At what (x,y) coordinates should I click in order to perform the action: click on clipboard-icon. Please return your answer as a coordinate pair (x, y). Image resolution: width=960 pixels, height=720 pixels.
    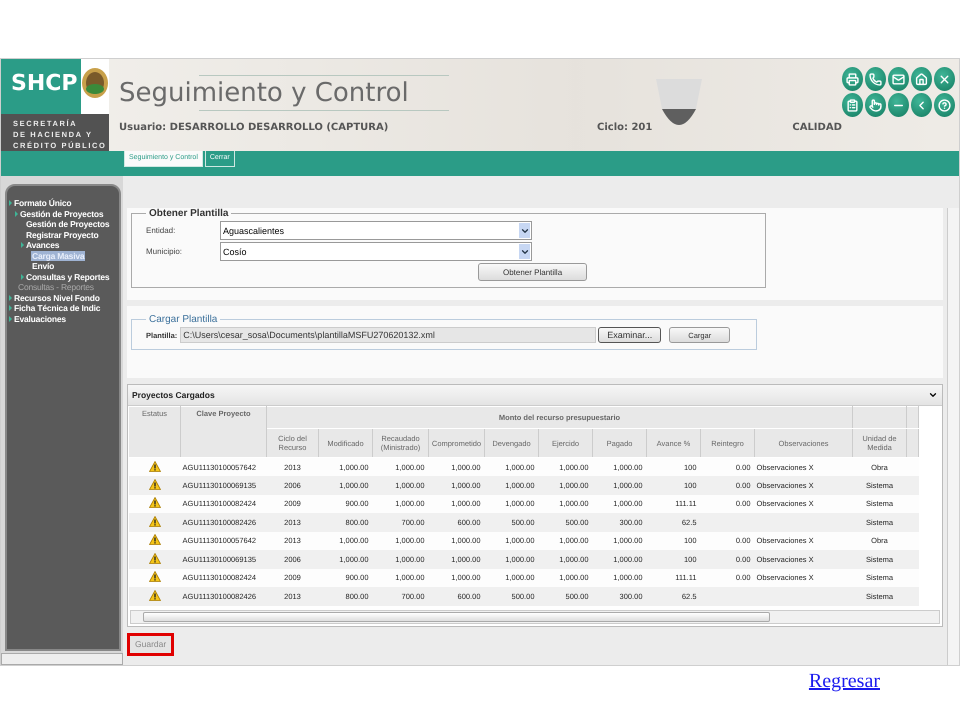
    Looking at the image, I should click on (852, 105).